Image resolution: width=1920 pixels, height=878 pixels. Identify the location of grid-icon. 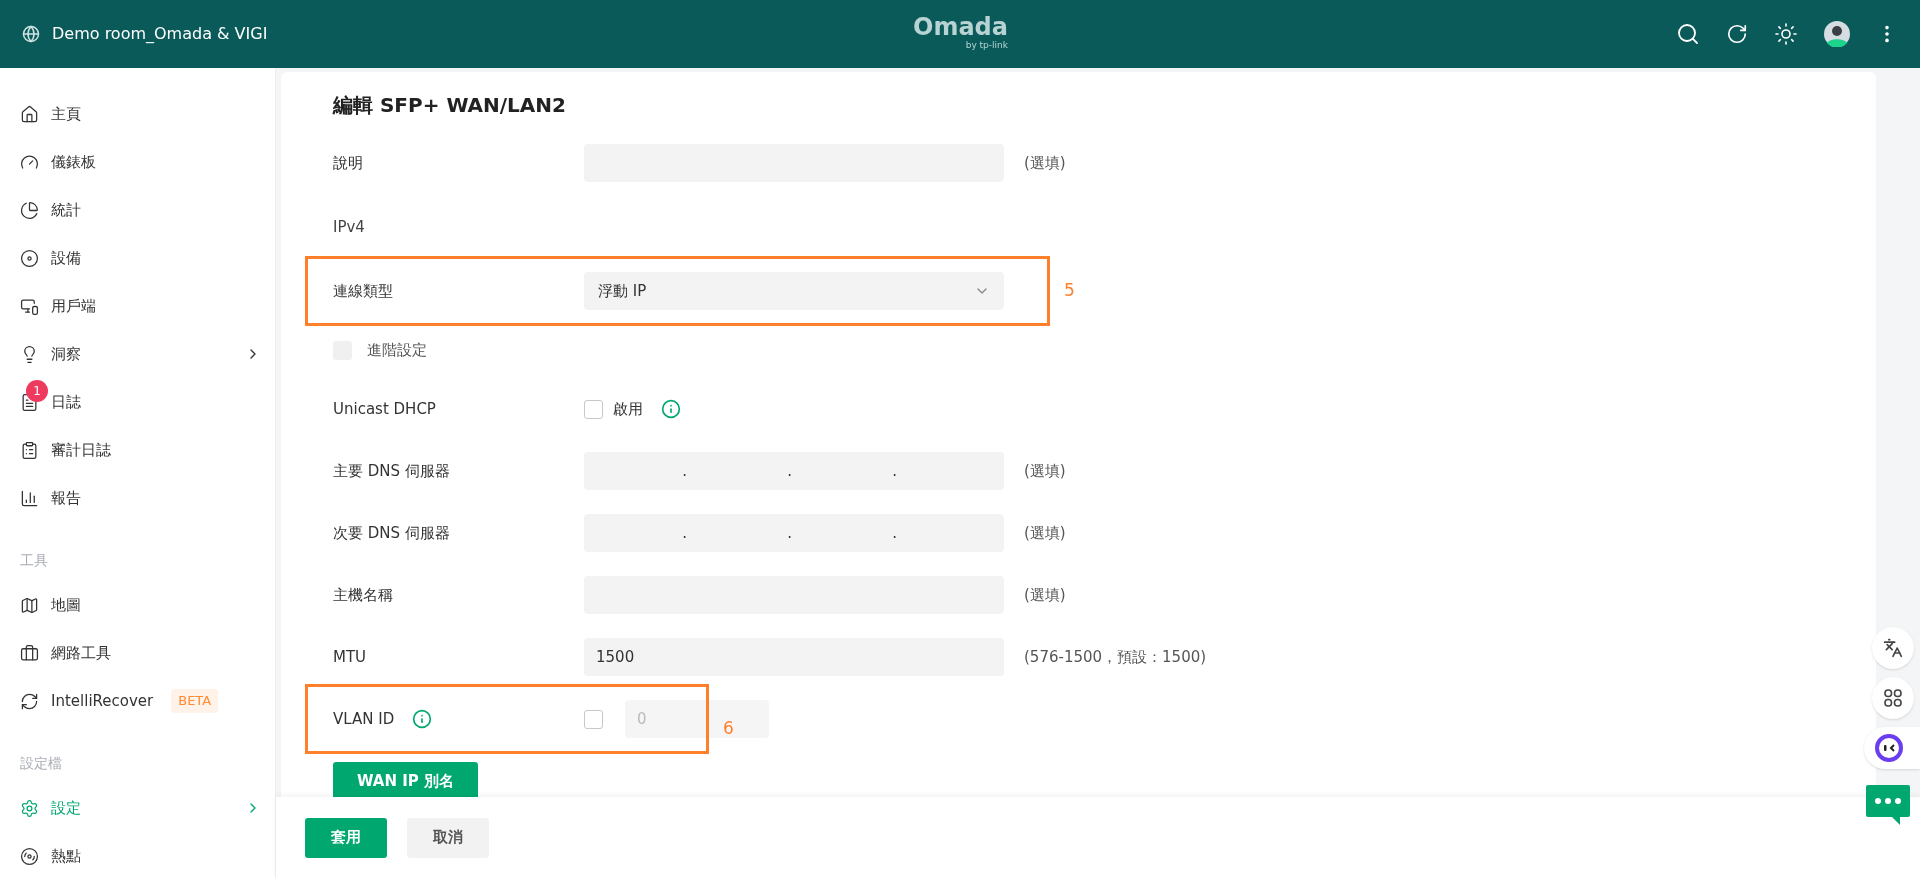
(1893, 698).